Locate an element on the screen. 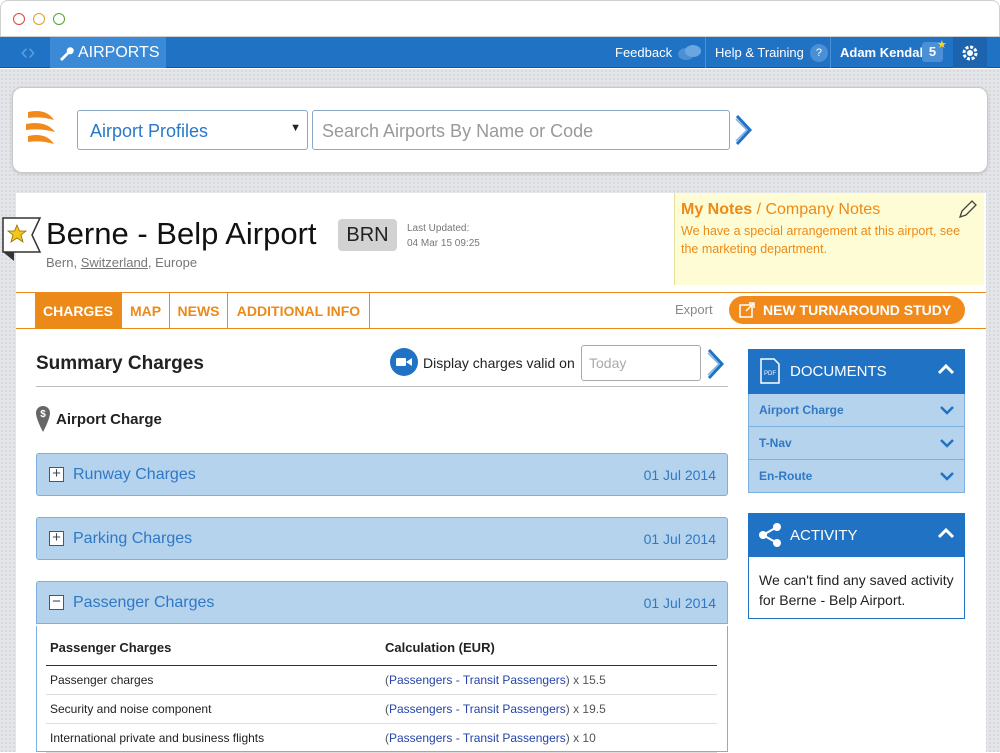 This screenshot has width=1000, height=753. last-updated-value: 04 Mar 15 09:25 is located at coordinates (443, 243).